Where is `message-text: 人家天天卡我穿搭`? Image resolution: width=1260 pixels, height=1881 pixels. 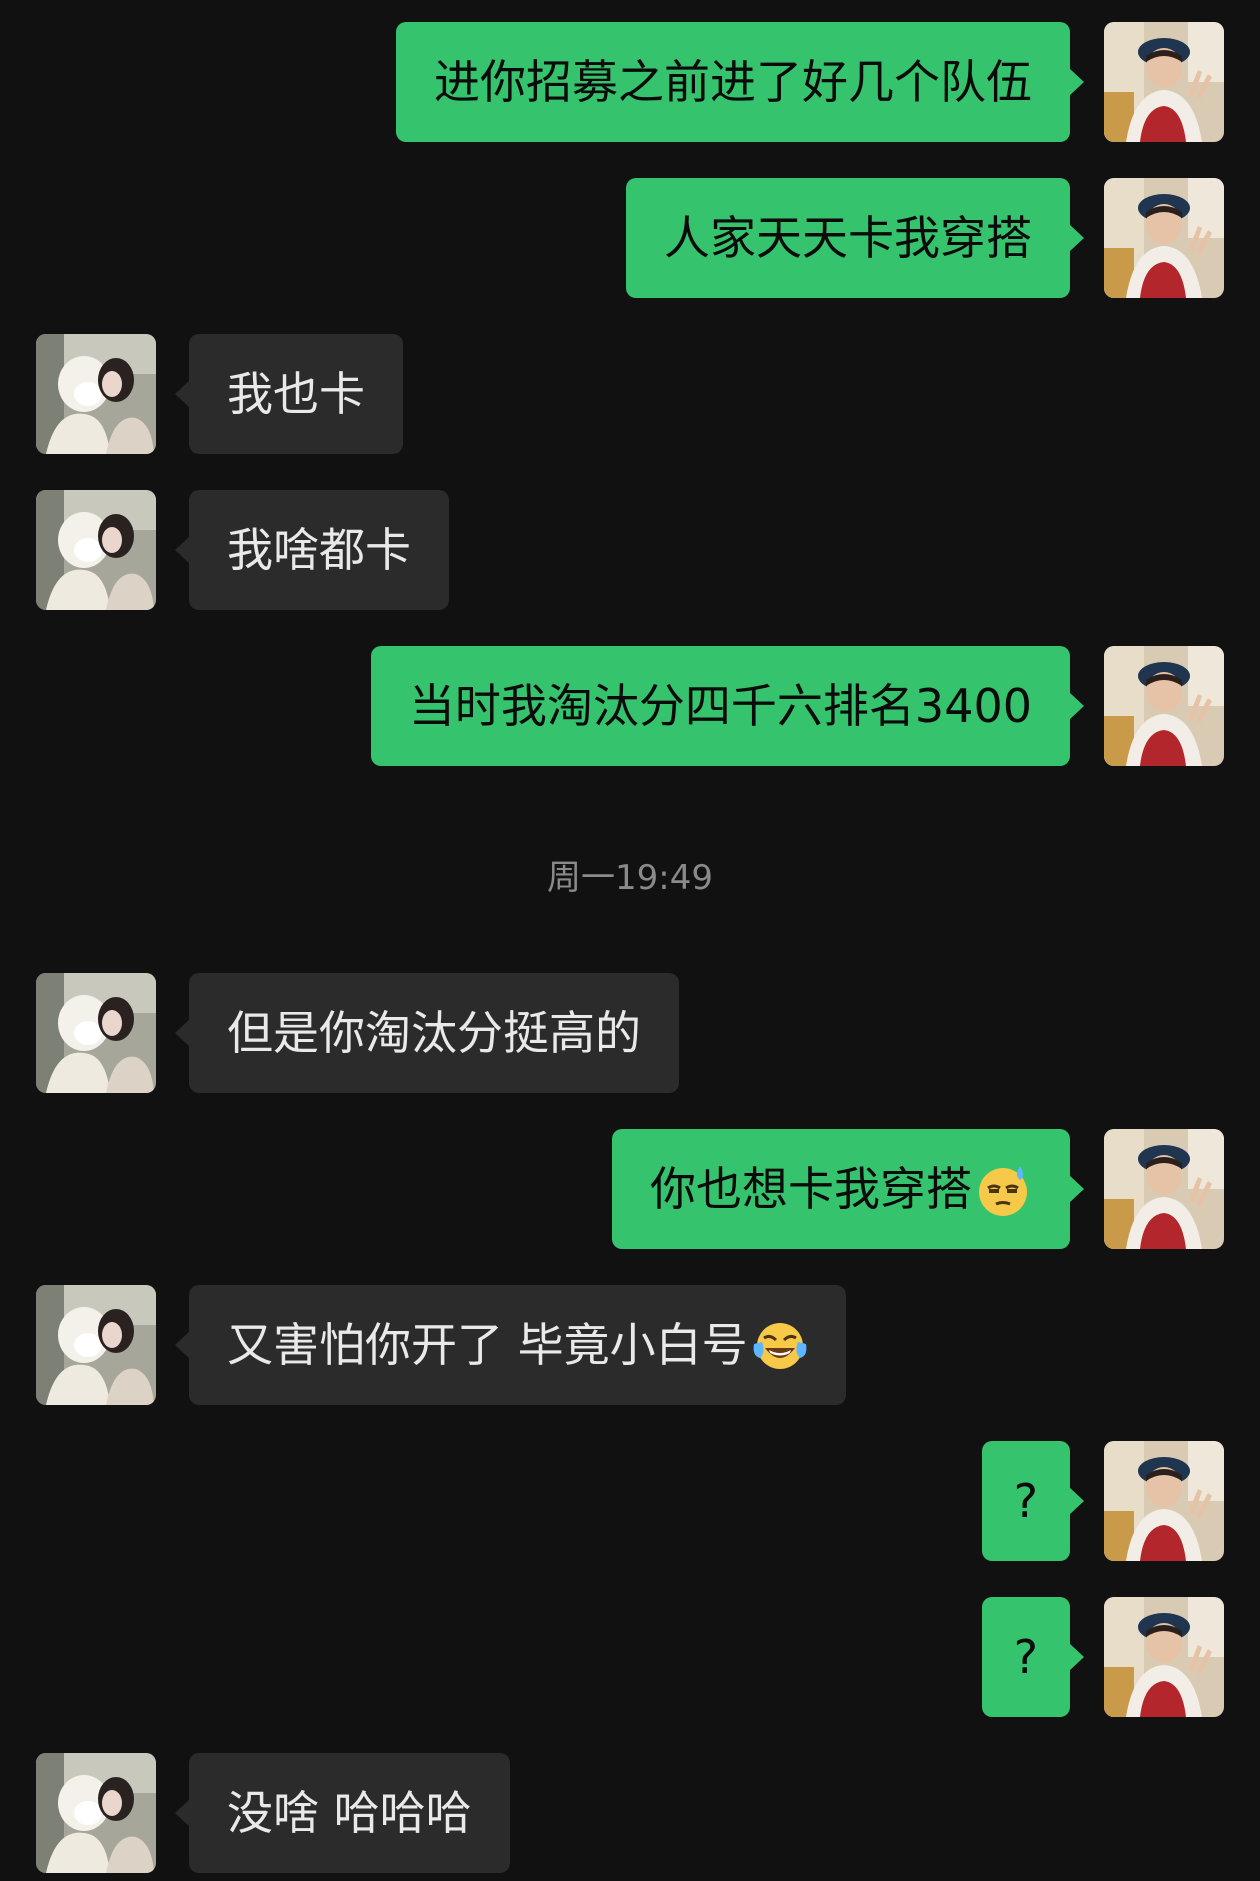 message-text: 人家天天卡我穿搭 is located at coordinates (848, 238).